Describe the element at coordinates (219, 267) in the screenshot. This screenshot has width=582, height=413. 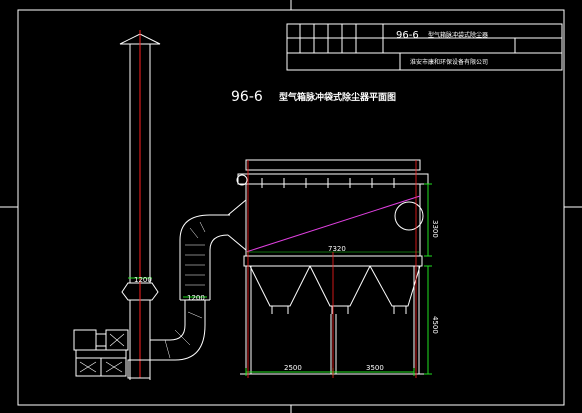
I see `duct-upper-inner` at that location.